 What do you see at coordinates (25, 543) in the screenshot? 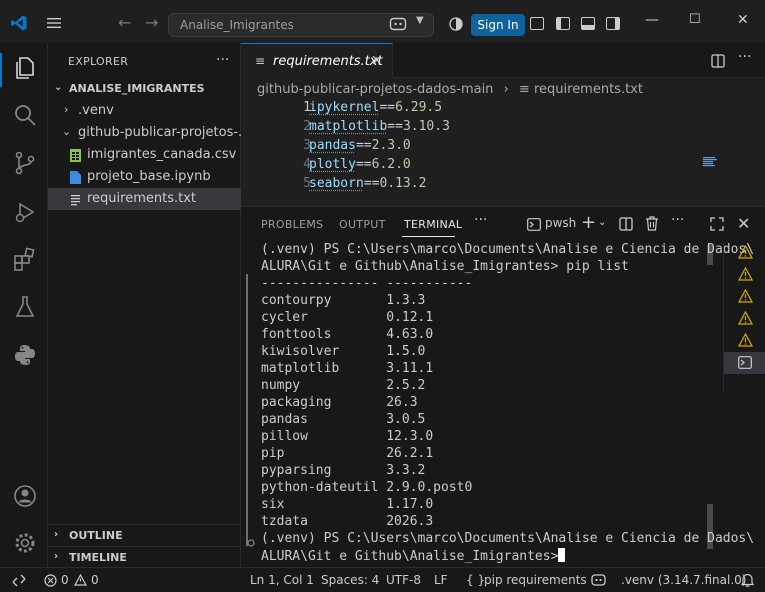
I see `settings-gear-icon` at bounding box center [25, 543].